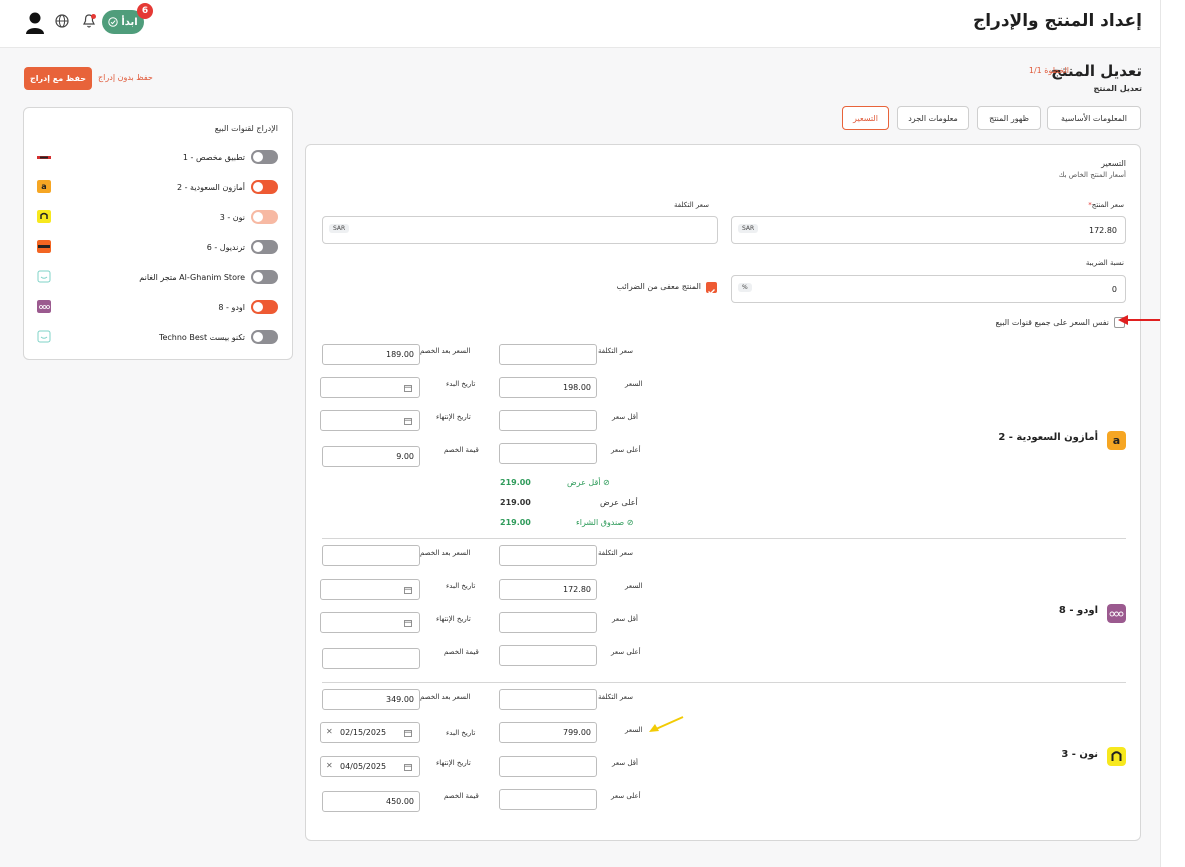 This screenshot has width=1185, height=867. What do you see at coordinates (1117, 88) in the screenshot?
I see `form-subtitle: تعديل المنتج` at bounding box center [1117, 88].